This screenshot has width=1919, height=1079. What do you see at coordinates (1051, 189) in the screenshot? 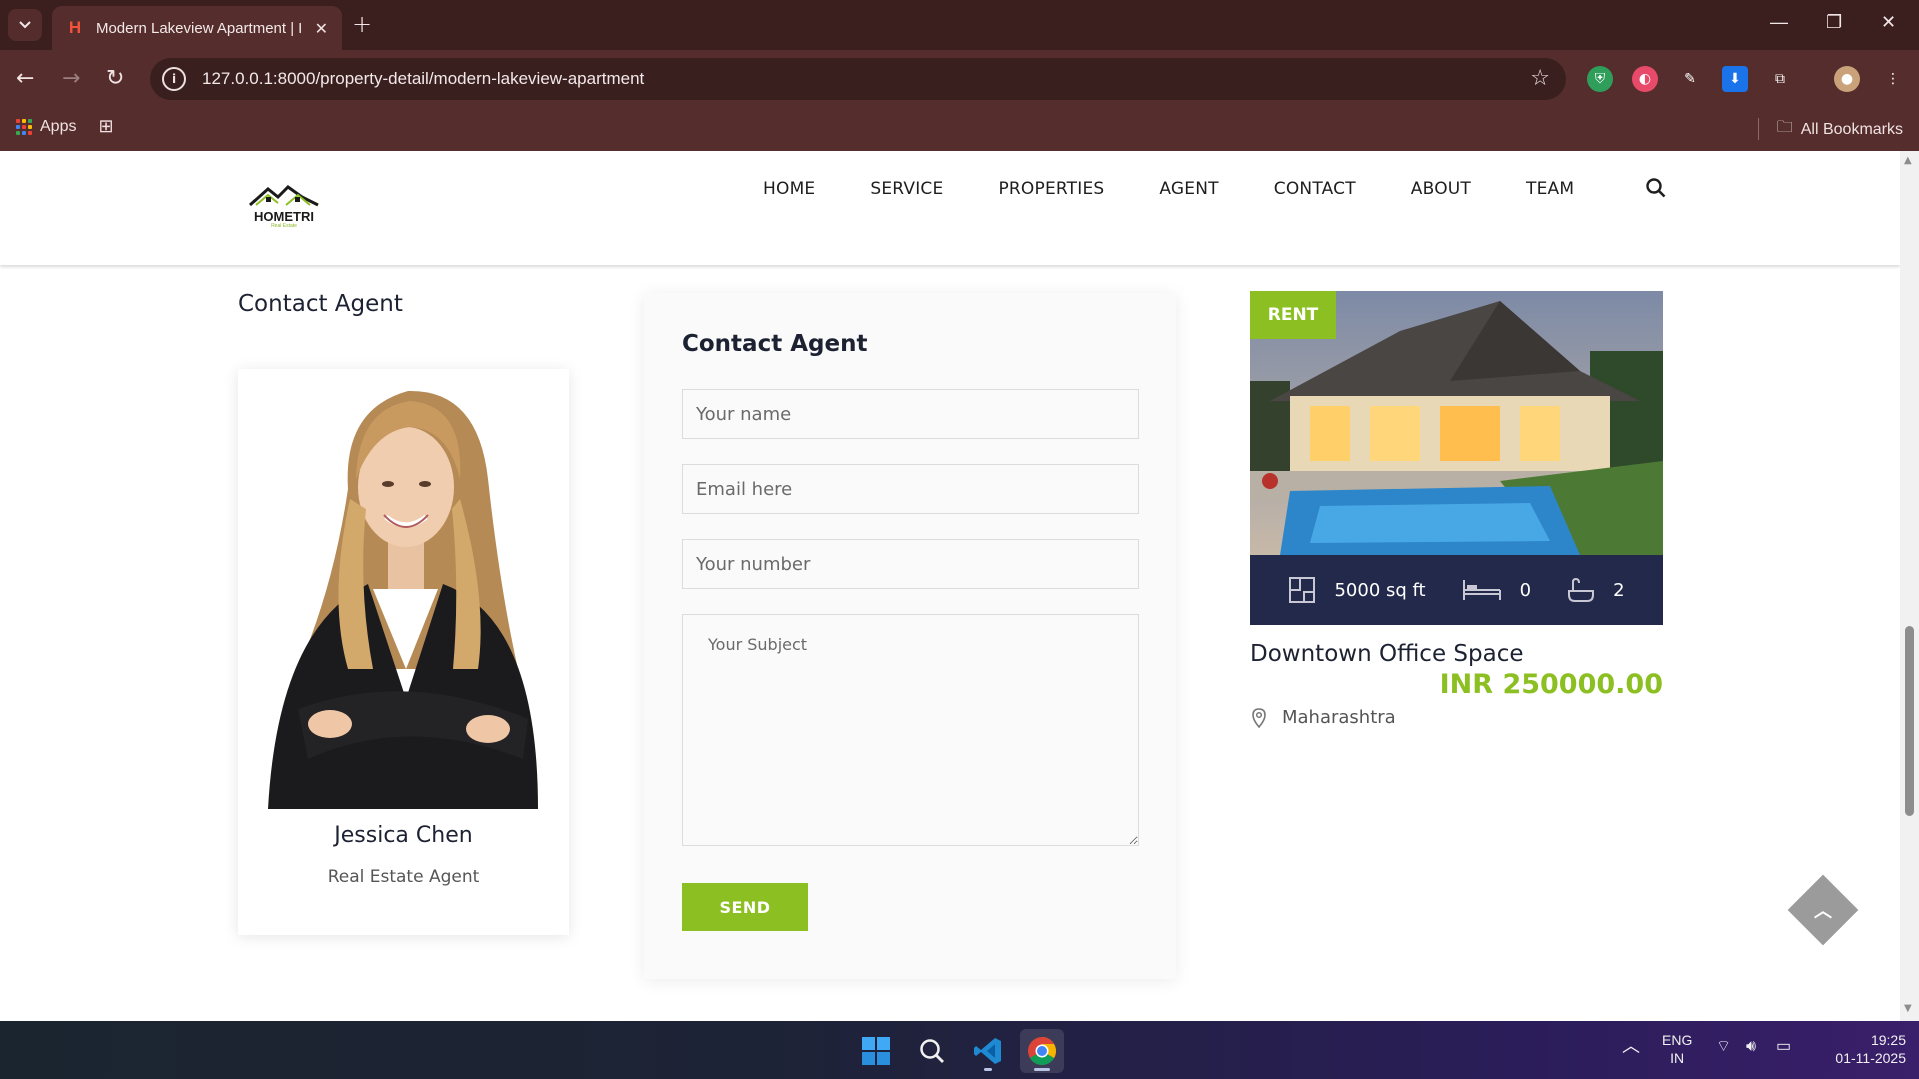
I see `nav-properties: PROPERTIES` at bounding box center [1051, 189].